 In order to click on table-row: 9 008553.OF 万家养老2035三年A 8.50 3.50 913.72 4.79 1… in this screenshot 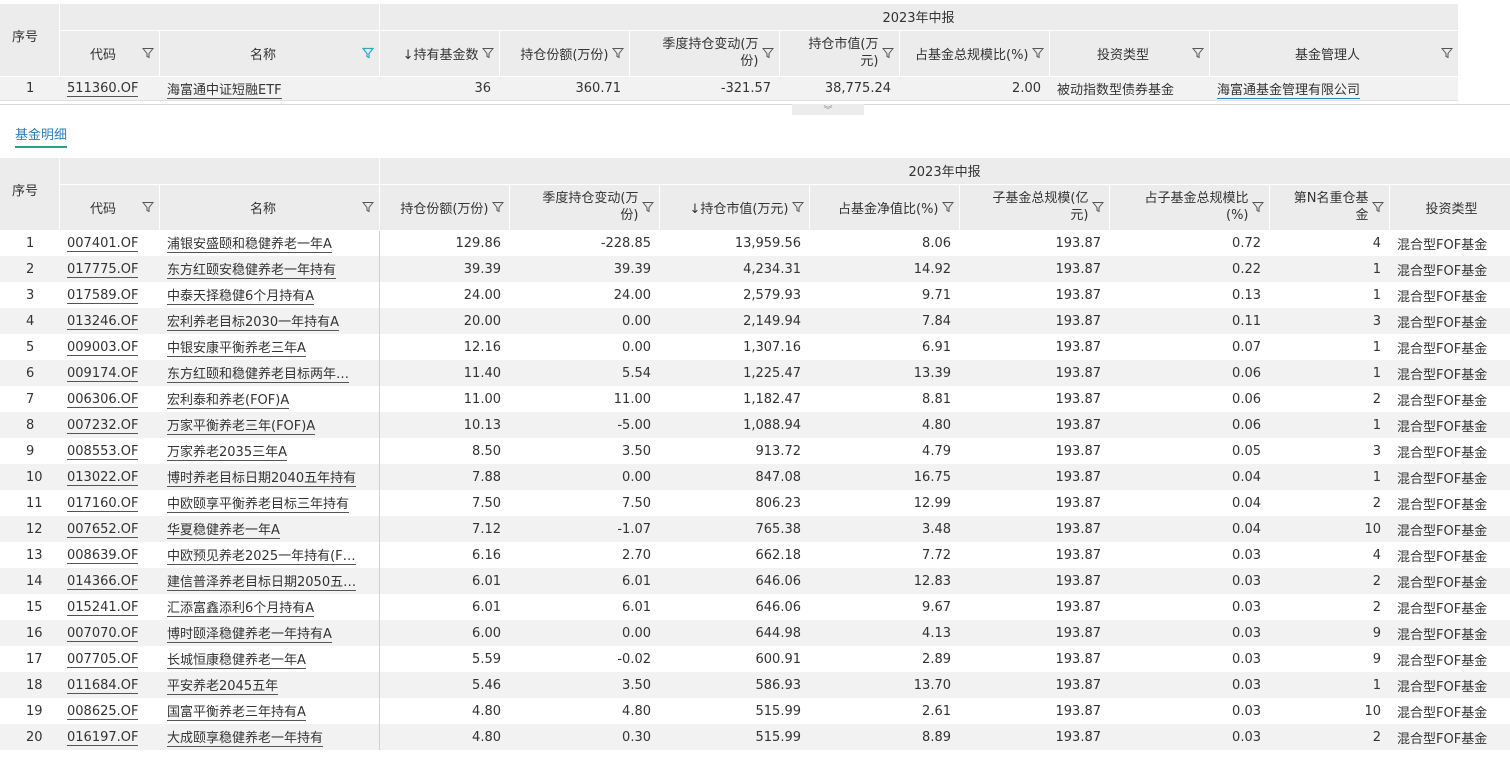, I will do `click(755, 451)`.